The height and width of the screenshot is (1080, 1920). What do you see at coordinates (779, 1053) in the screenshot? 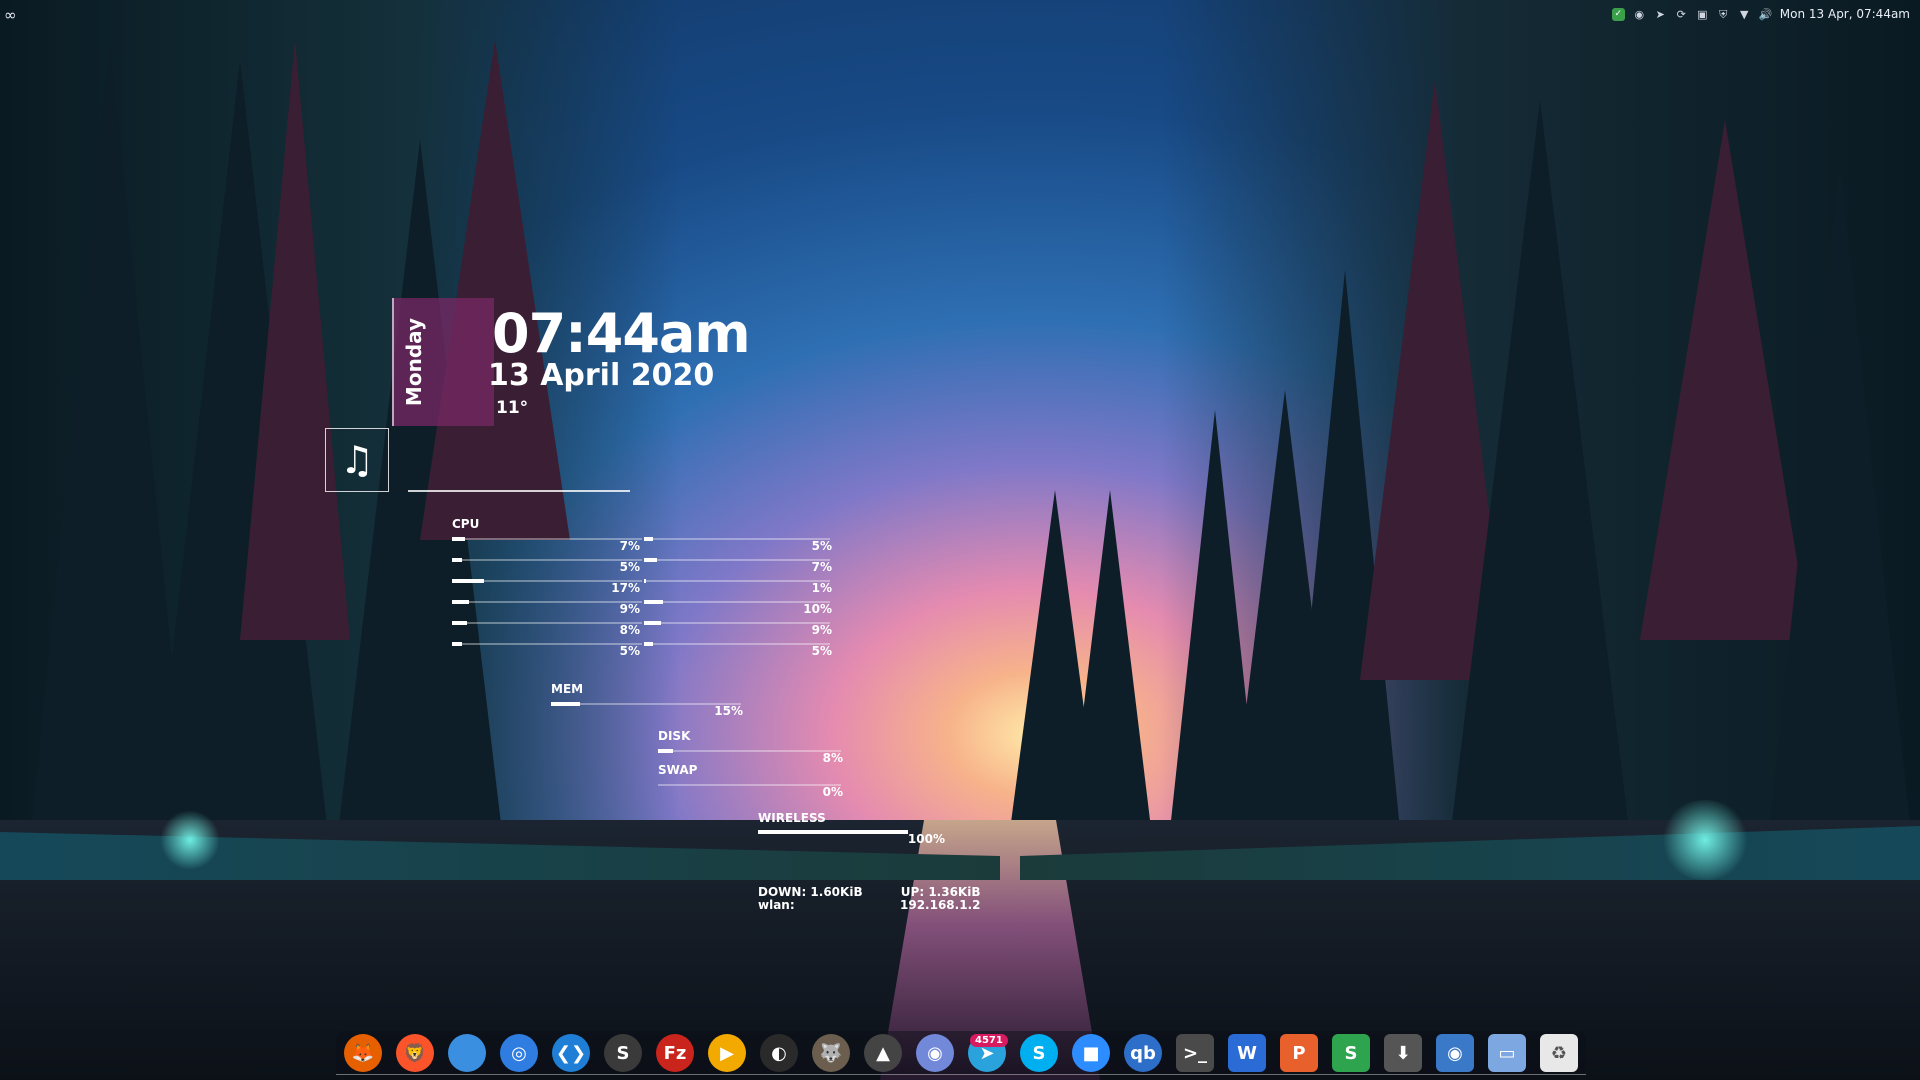
I see `dock-app-obs: ◐` at bounding box center [779, 1053].